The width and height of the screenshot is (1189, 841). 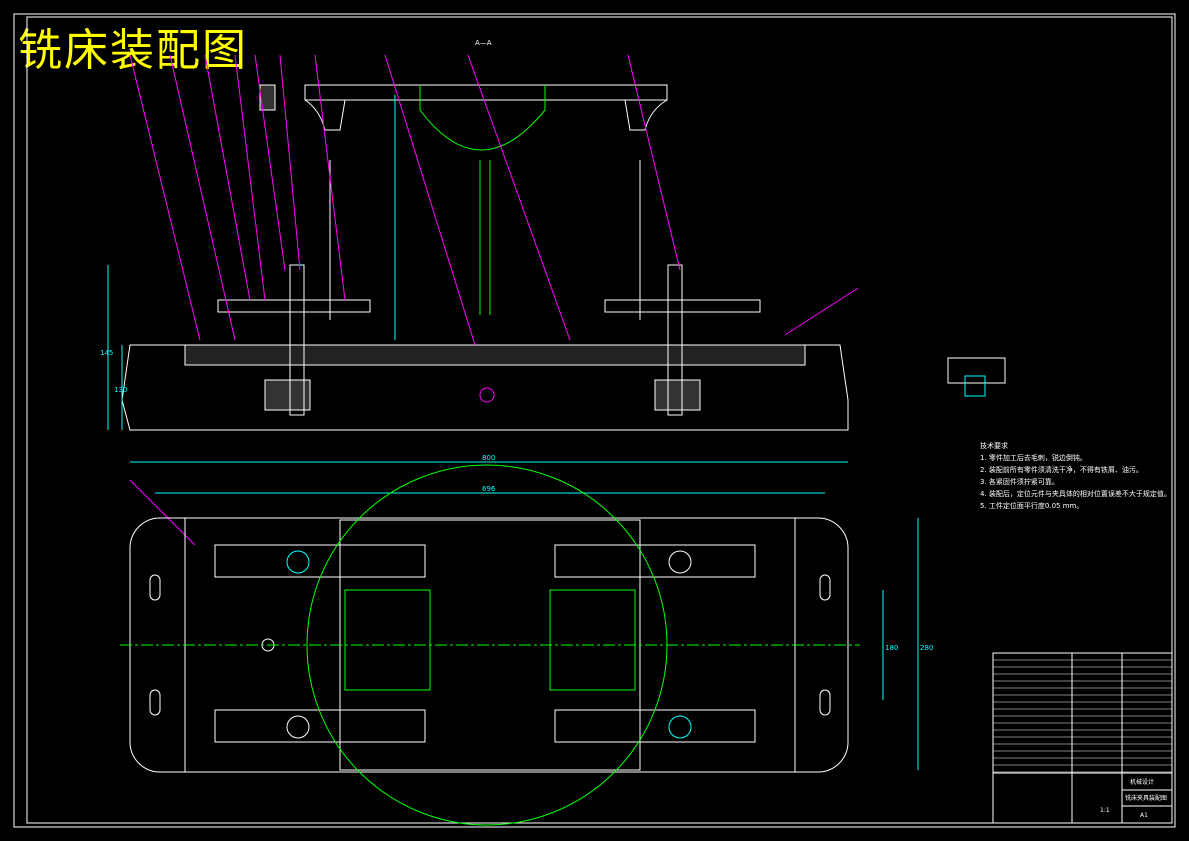 I want to click on dim-width: 280, so click(x=926, y=648).